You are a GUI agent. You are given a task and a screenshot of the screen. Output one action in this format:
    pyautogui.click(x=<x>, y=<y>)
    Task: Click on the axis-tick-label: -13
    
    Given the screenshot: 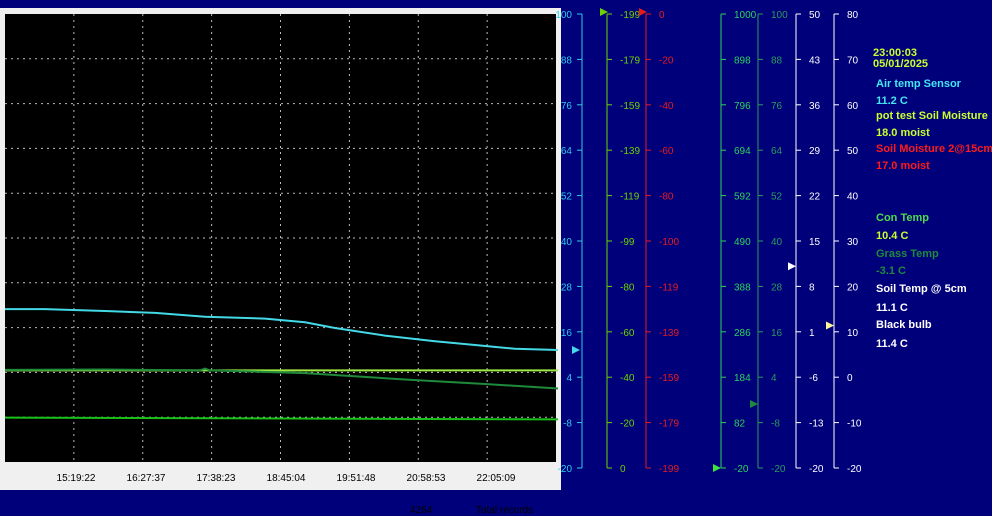 What is the action you would take?
    pyautogui.click(x=816, y=424)
    